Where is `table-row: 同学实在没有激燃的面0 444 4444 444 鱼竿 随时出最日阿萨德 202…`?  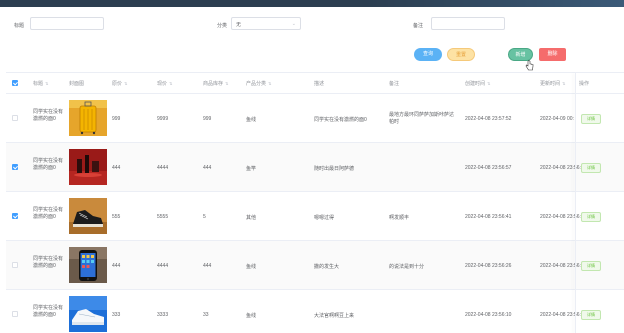
table-row: 同学实在没有激燃的面0 444 4444 444 鱼竿 随时出最日阿萨德 202… is located at coordinates (315, 167).